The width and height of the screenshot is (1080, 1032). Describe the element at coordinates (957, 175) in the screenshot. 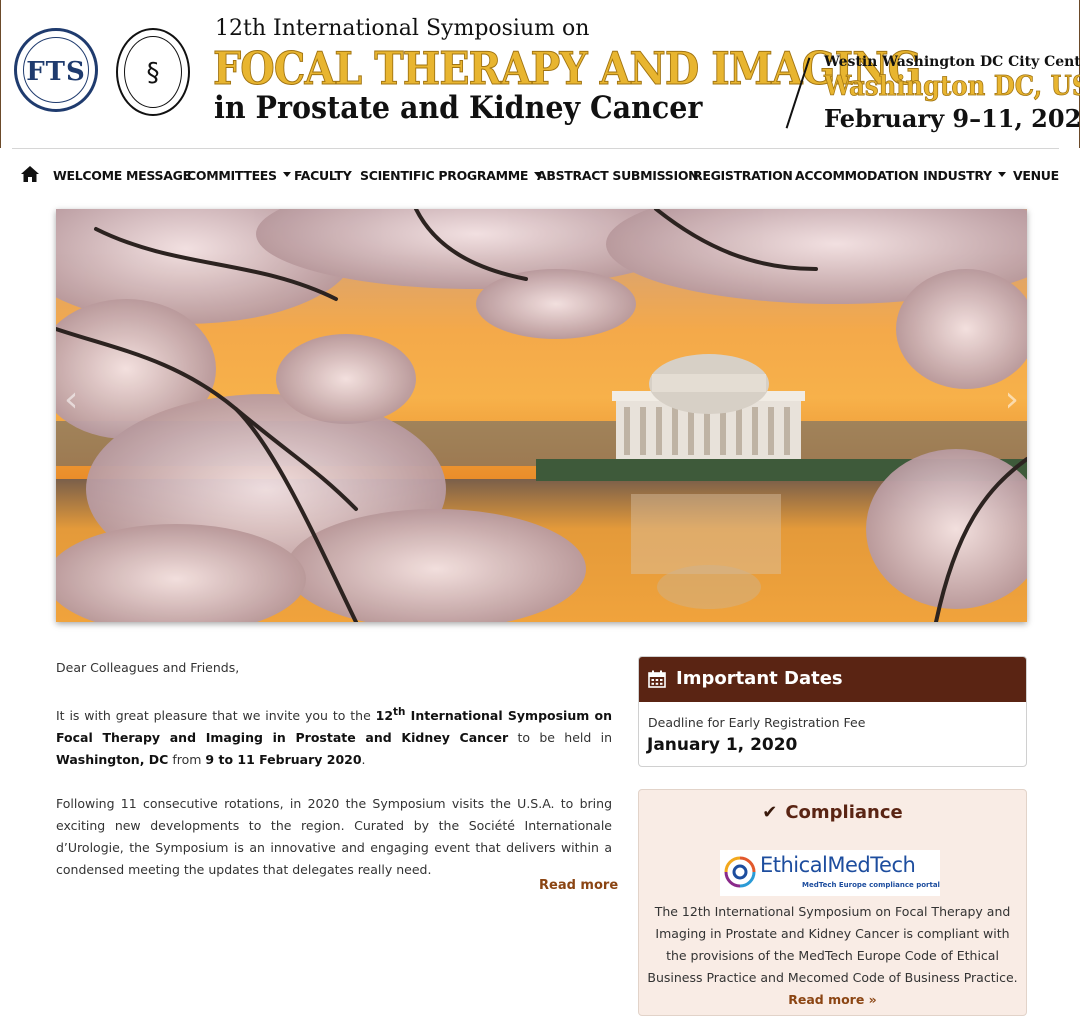

I see `nav-label: INDUSTRY` at that location.